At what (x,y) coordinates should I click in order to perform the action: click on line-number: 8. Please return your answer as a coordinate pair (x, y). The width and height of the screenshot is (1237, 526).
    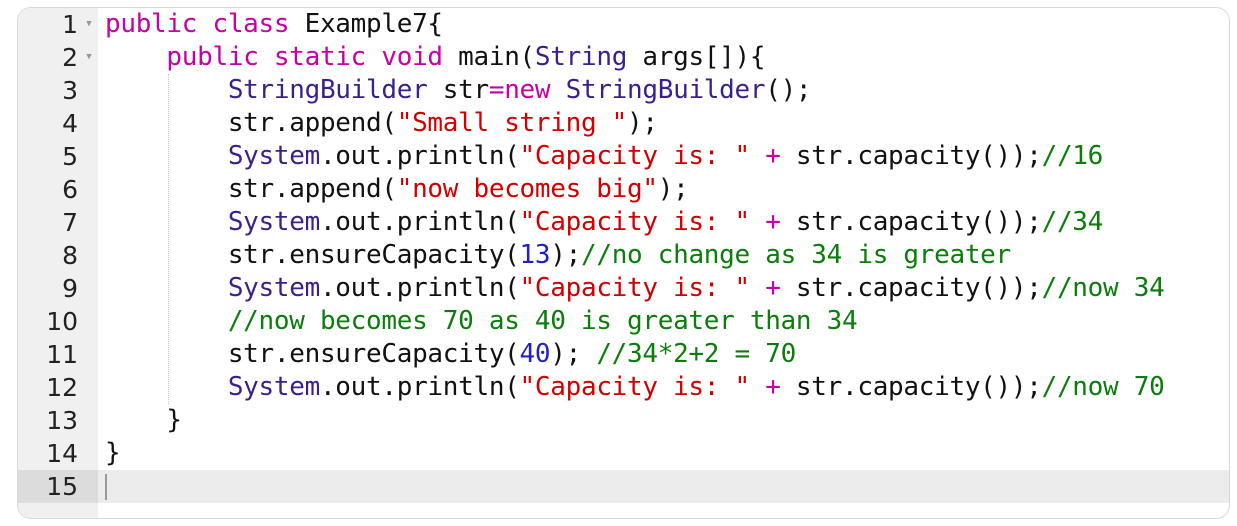
    Looking at the image, I should click on (70, 255).